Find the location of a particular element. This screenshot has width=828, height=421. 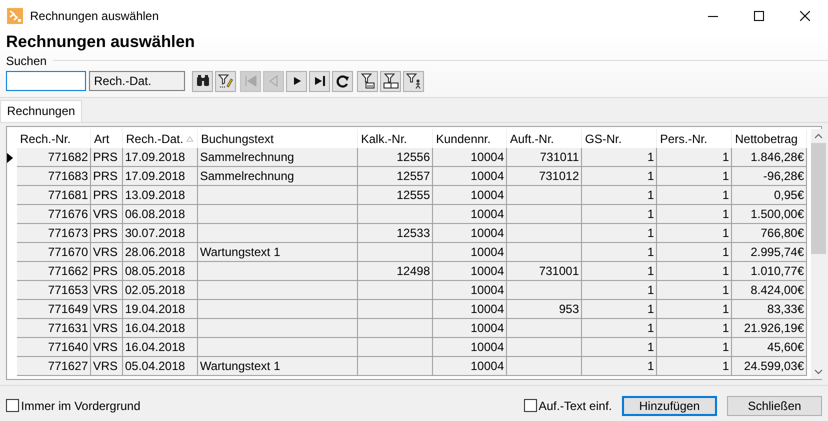

edit-filter-button is located at coordinates (225, 81).